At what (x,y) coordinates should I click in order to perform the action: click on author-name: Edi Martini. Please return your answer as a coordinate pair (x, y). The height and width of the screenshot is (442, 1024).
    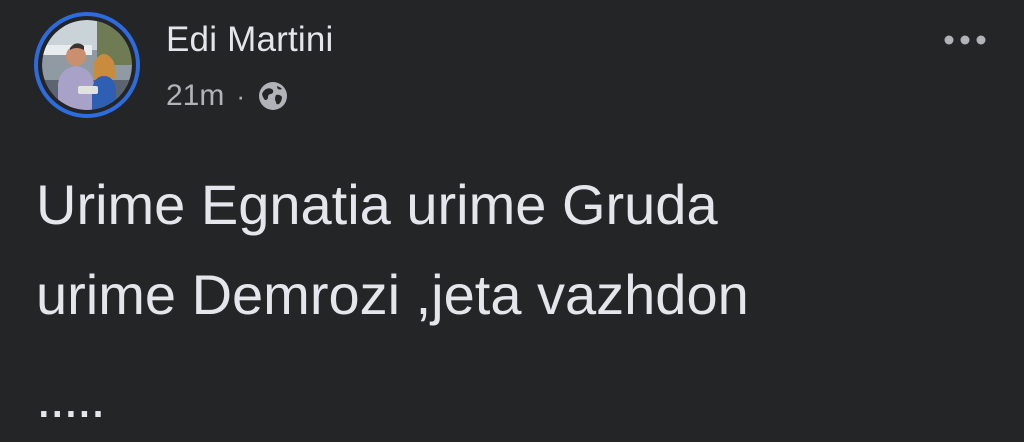
    Looking at the image, I should click on (250, 40).